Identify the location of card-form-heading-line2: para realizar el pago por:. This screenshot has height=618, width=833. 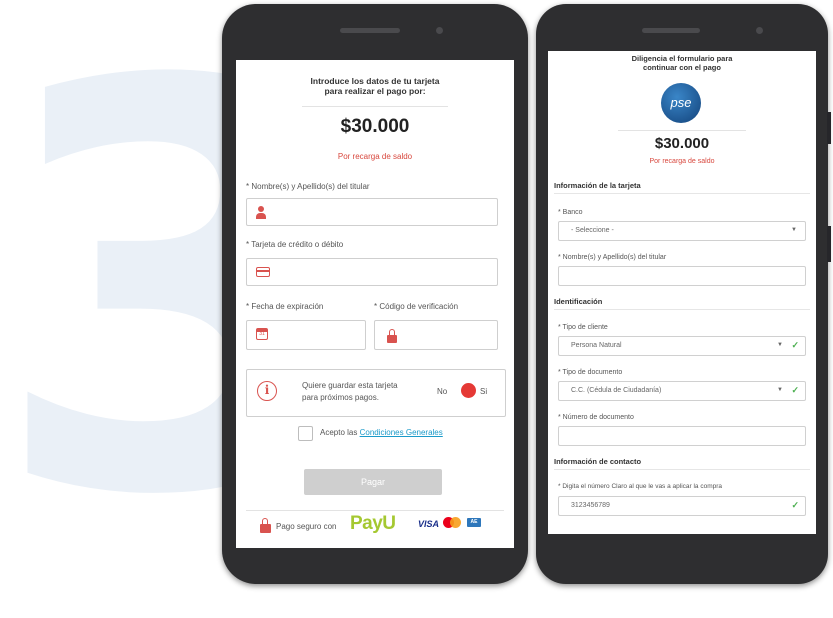
(375, 91).